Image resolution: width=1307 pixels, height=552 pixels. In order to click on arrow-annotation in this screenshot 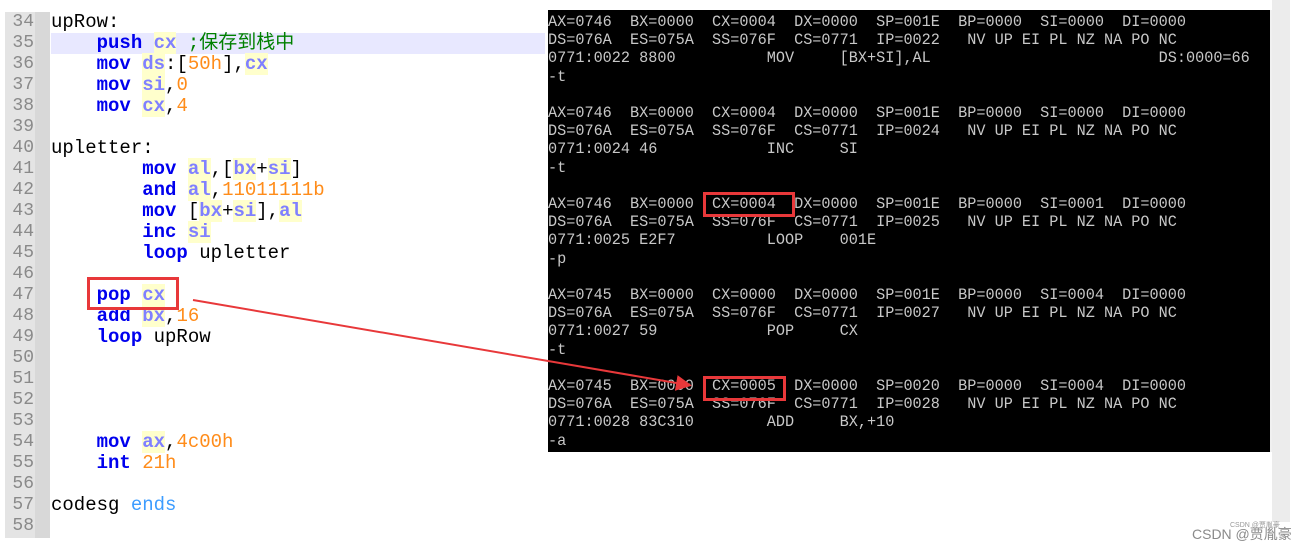, I will do `click(442, 345)`.